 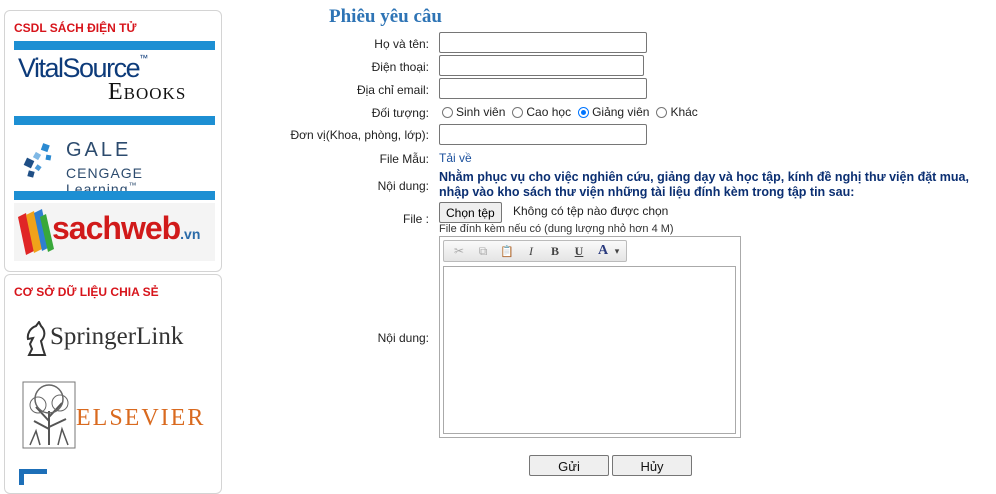 What do you see at coordinates (359, 135) in the screenshot?
I see `unit-label: Đơn vị(Khoa, phòng, lớp):` at bounding box center [359, 135].